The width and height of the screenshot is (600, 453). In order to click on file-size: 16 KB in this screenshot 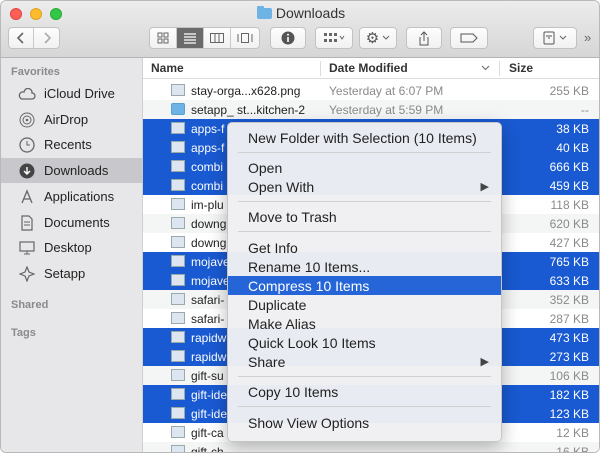, I will do `click(572, 449)`.